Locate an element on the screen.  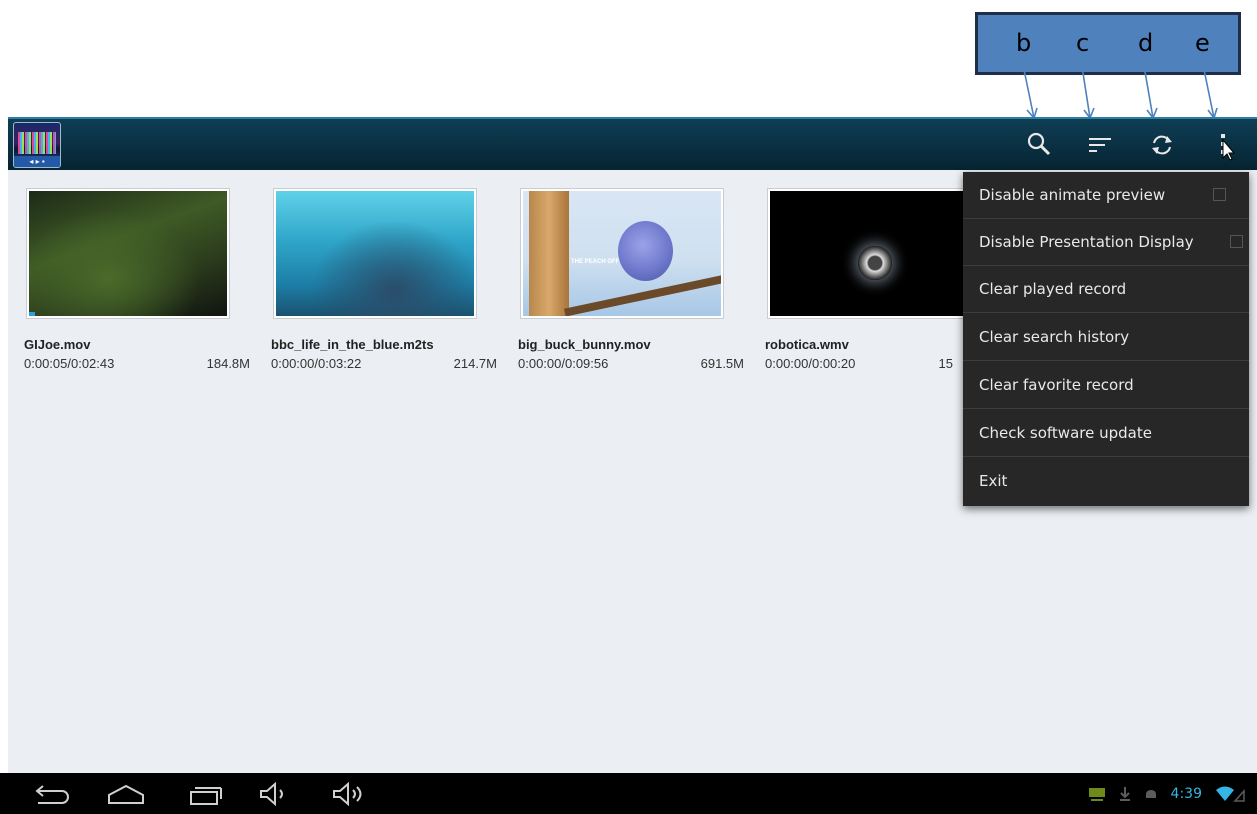
wifi-icon is located at coordinates (1230, 794).